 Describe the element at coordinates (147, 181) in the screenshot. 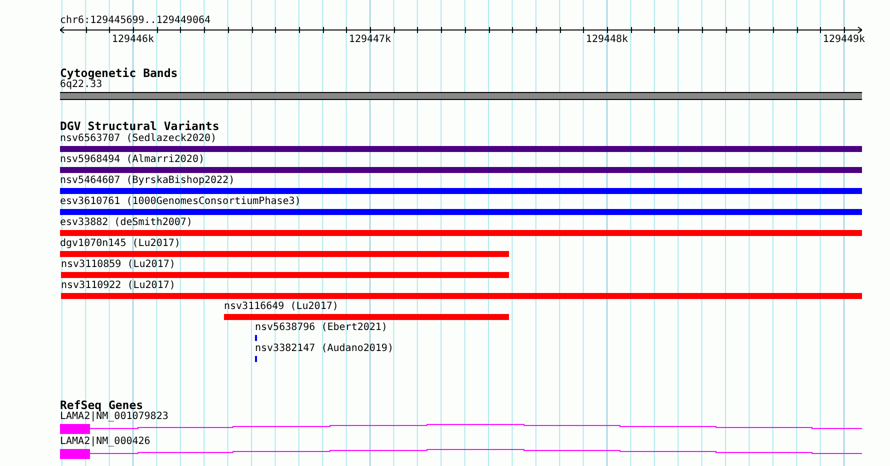

I see `variant-label: nsv5464607 (ByrskaBishop2022)` at that location.